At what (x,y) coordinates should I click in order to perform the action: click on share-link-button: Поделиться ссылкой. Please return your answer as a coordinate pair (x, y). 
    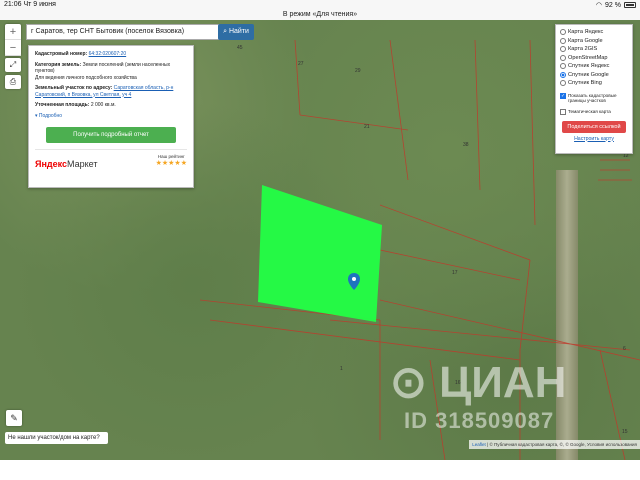
    Looking at the image, I should click on (594, 126).